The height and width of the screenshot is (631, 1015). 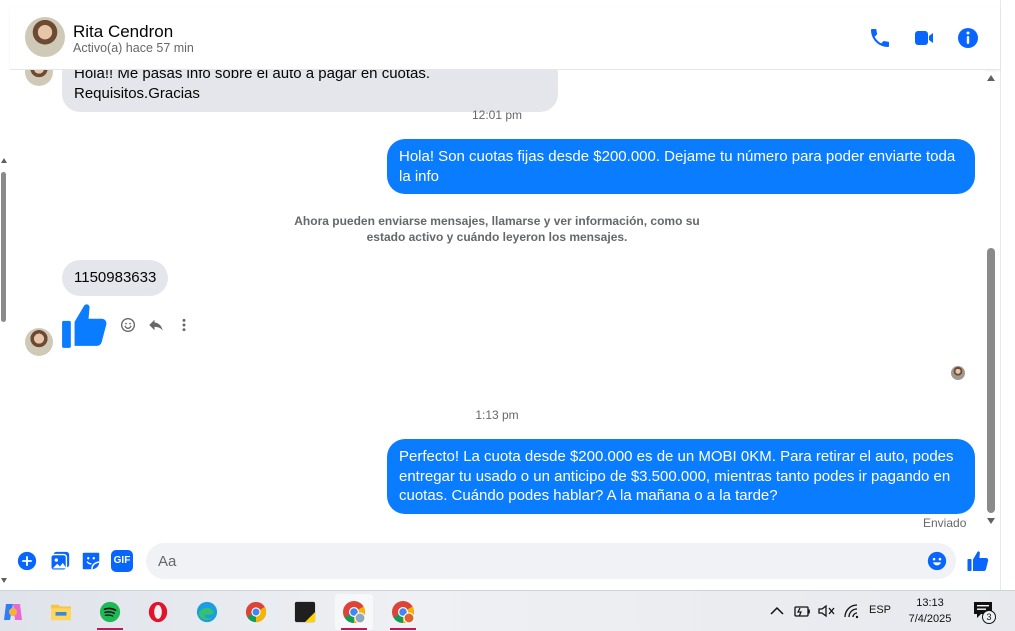 What do you see at coordinates (91, 561) in the screenshot?
I see `sticker-icon` at bounding box center [91, 561].